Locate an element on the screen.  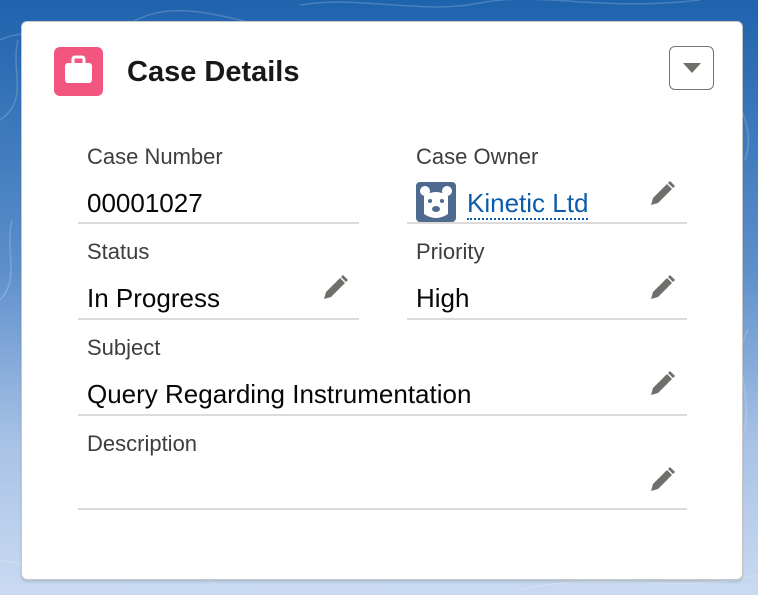
card-title: Case Details is located at coordinates (213, 72).